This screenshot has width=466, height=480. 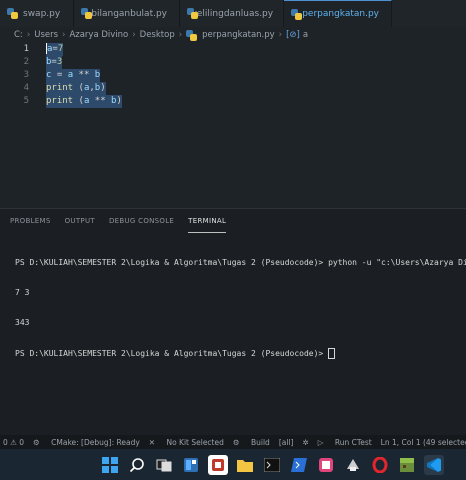 What do you see at coordinates (434, 464) in the screenshot?
I see `vscode-icon` at bounding box center [434, 464].